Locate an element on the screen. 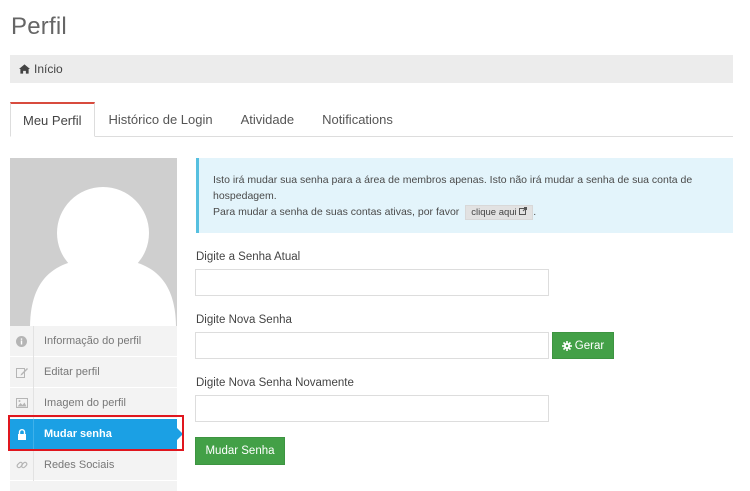  breadcrumb-home-link: Início is located at coordinates (48, 69).